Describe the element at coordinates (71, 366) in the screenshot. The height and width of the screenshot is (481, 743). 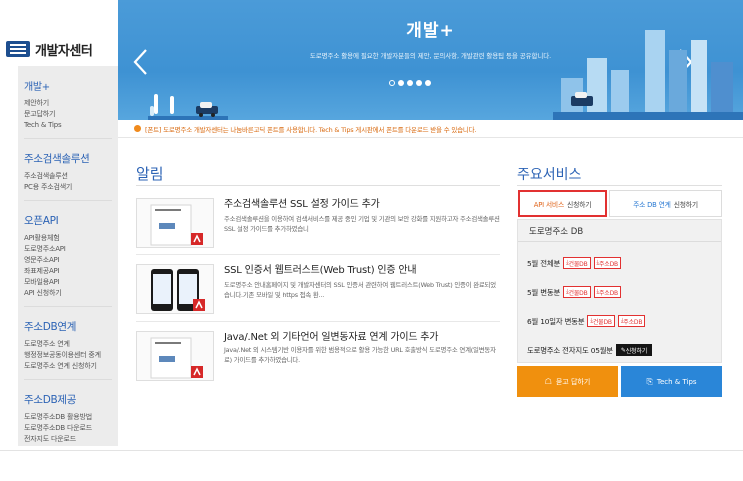
I see `menu-item-link-apply: 도로명주소 연계 신청하기` at that location.